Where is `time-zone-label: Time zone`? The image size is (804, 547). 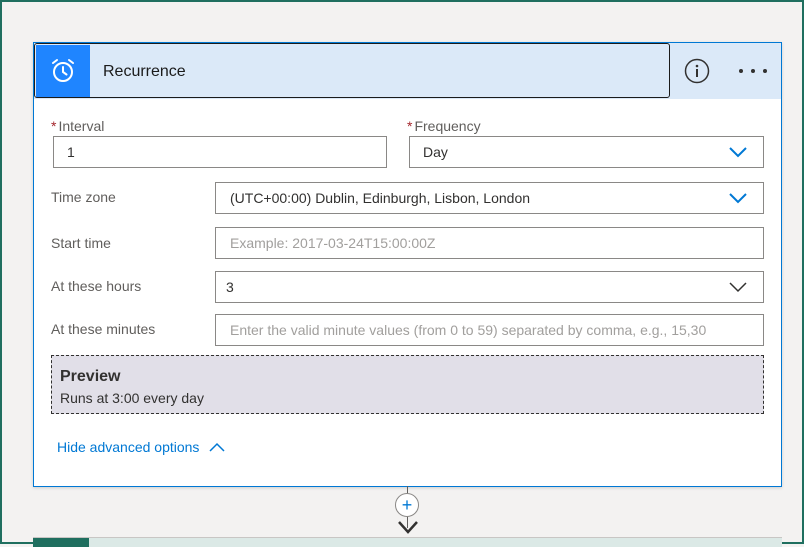 time-zone-label: Time zone is located at coordinates (83, 197).